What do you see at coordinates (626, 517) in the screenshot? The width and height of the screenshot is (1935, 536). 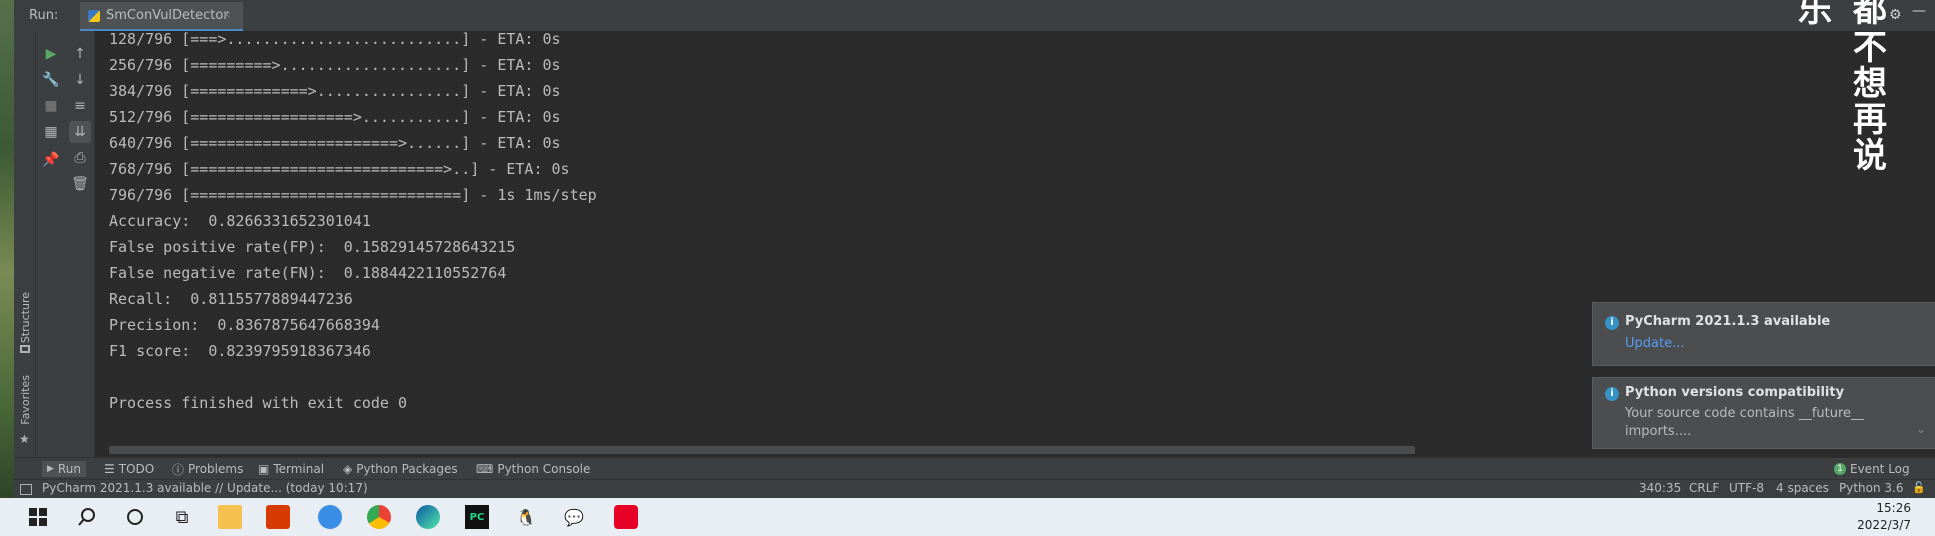 I see `netease-music-icon` at bounding box center [626, 517].